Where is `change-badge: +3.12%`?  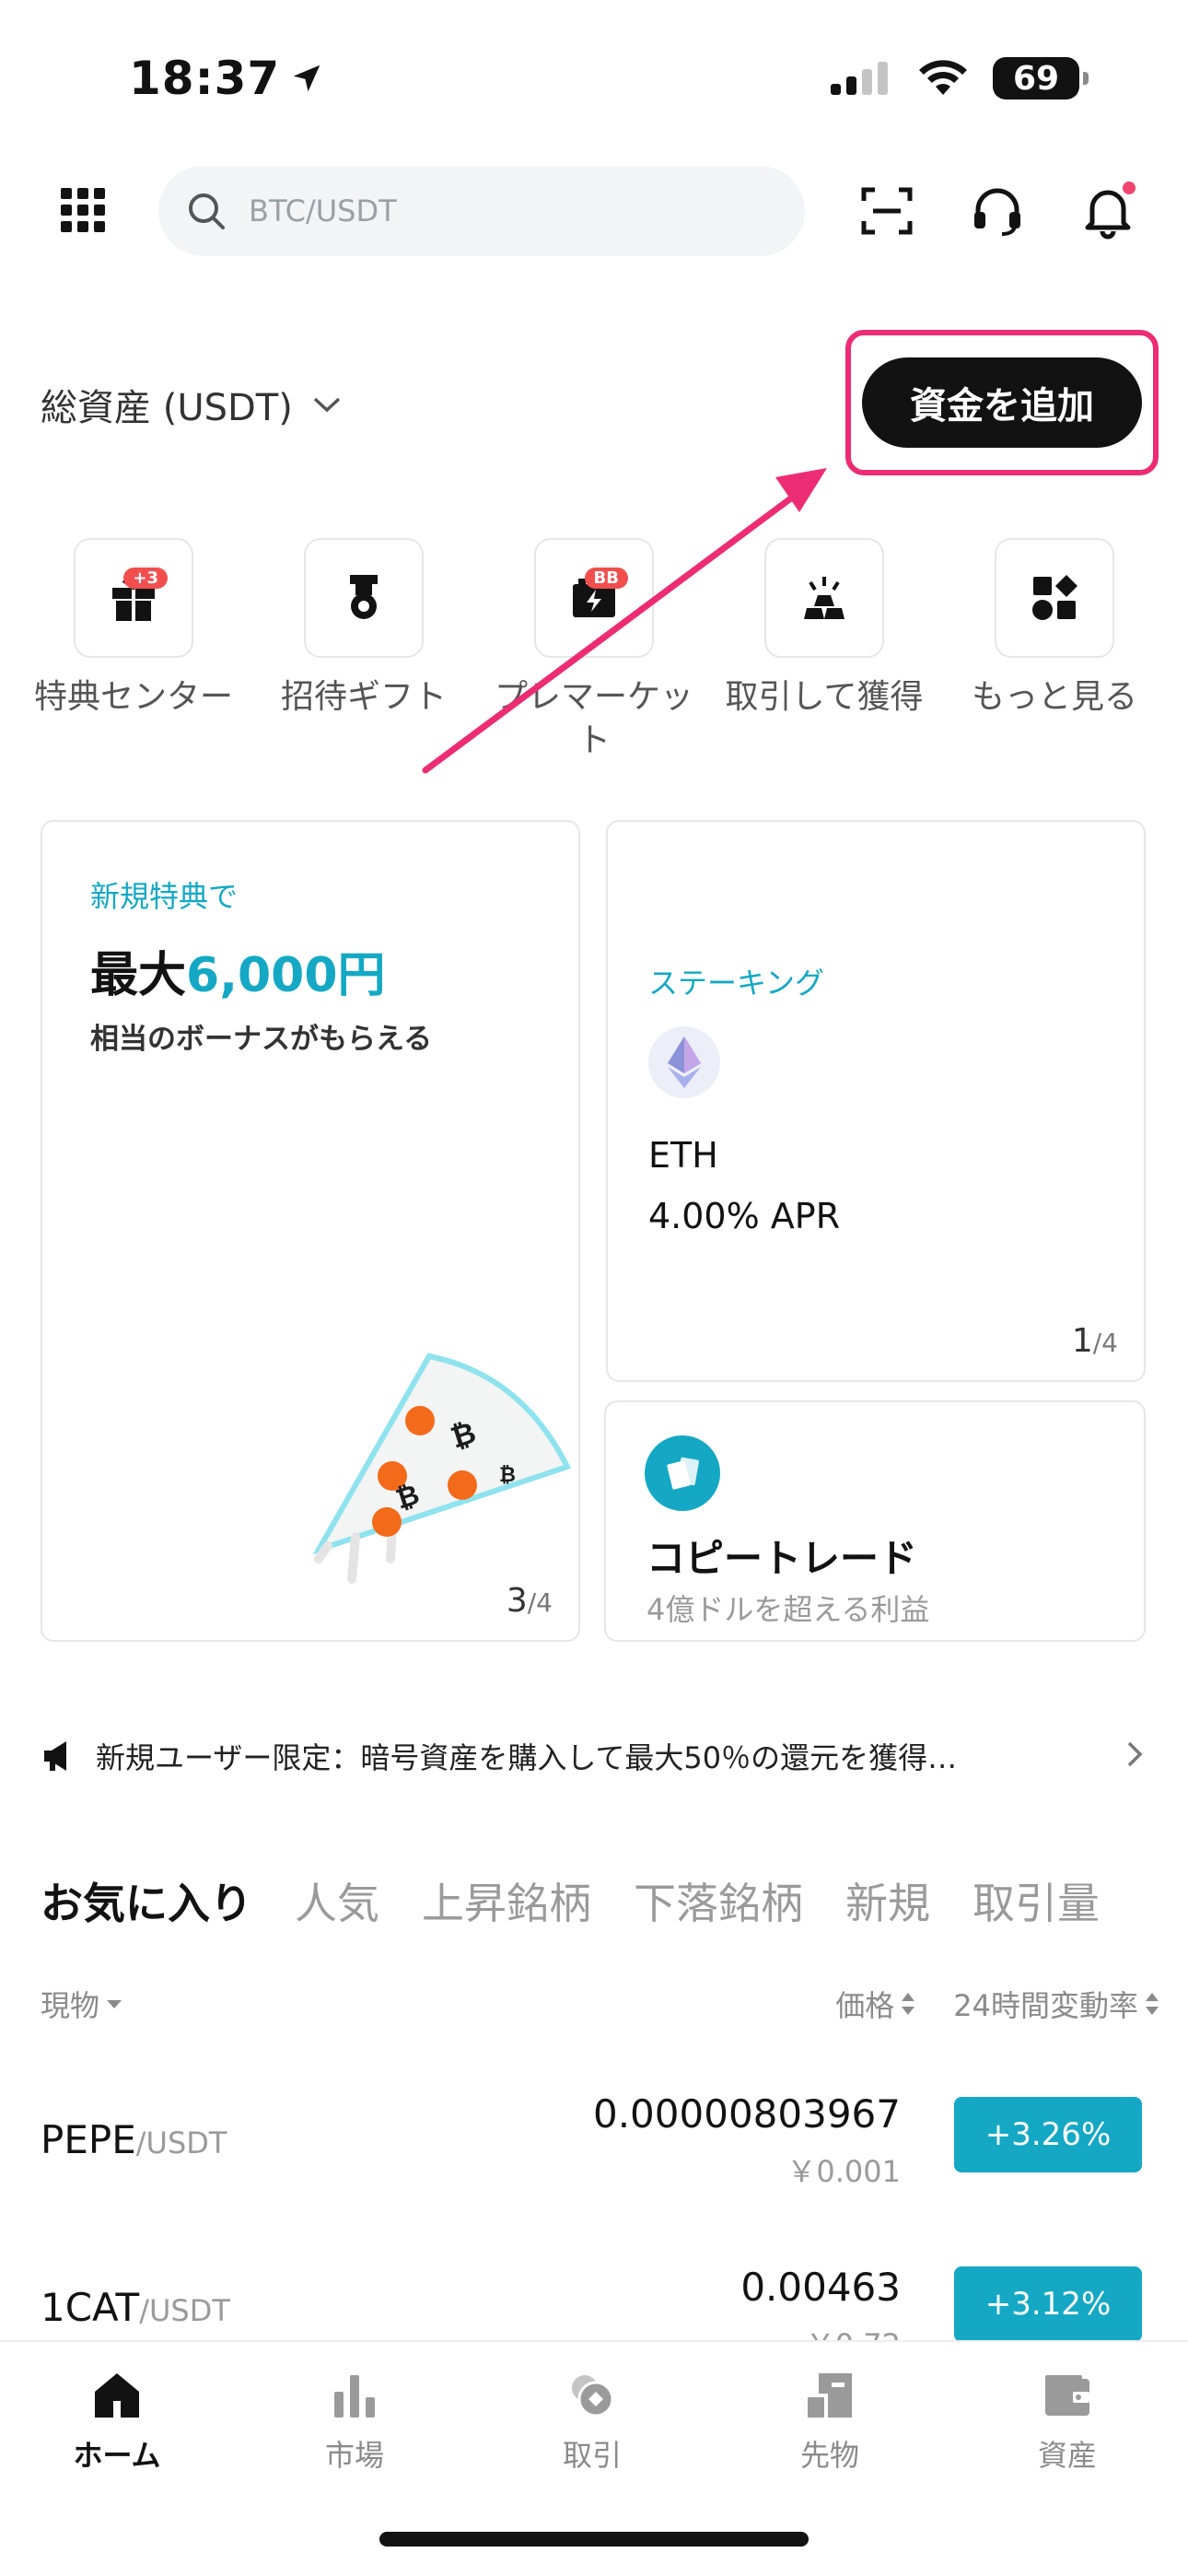 change-badge: +3.12% is located at coordinates (1048, 2304).